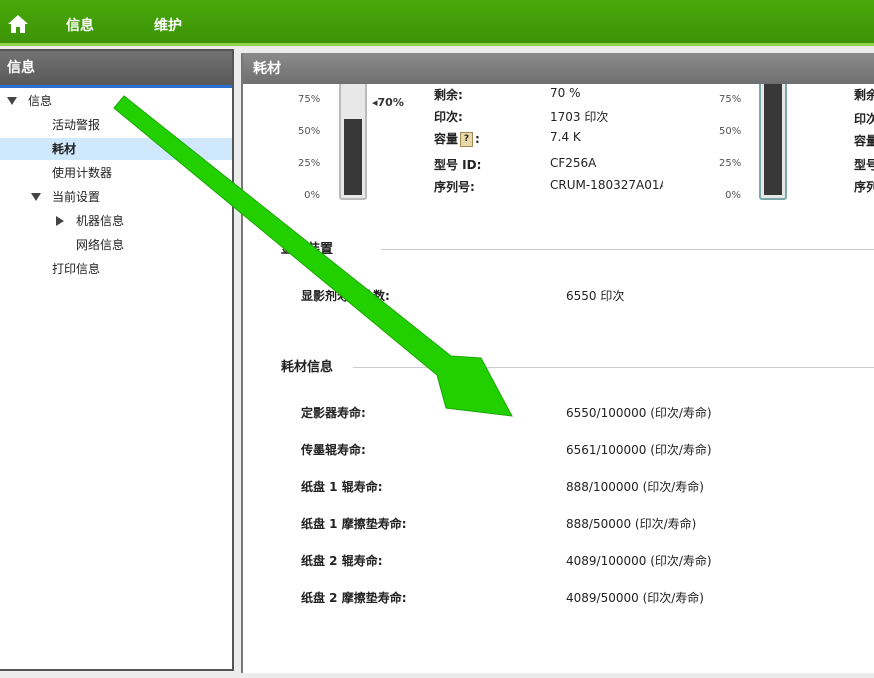  Describe the element at coordinates (116, 221) in the screenshot. I see `tree-item-machine-info: 机器信息` at that location.